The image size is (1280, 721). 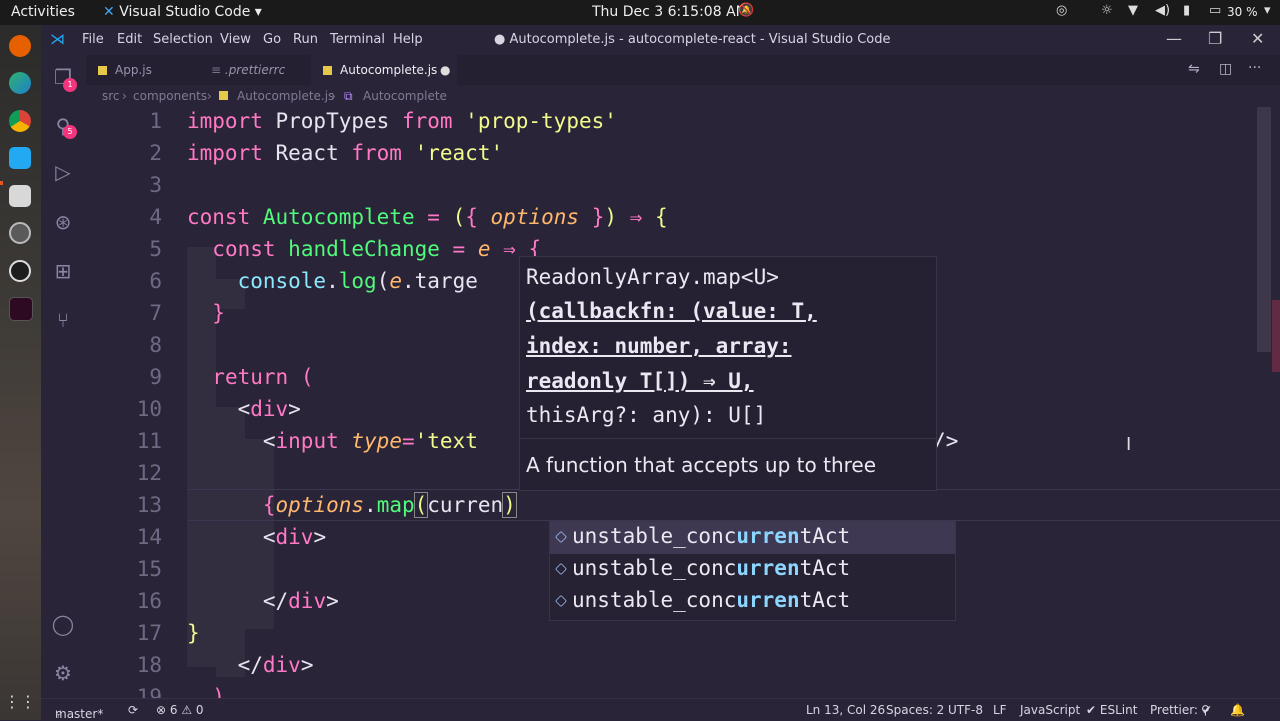 I want to click on system-menu-chevron-icon: ▾, so click(x=1267, y=10).